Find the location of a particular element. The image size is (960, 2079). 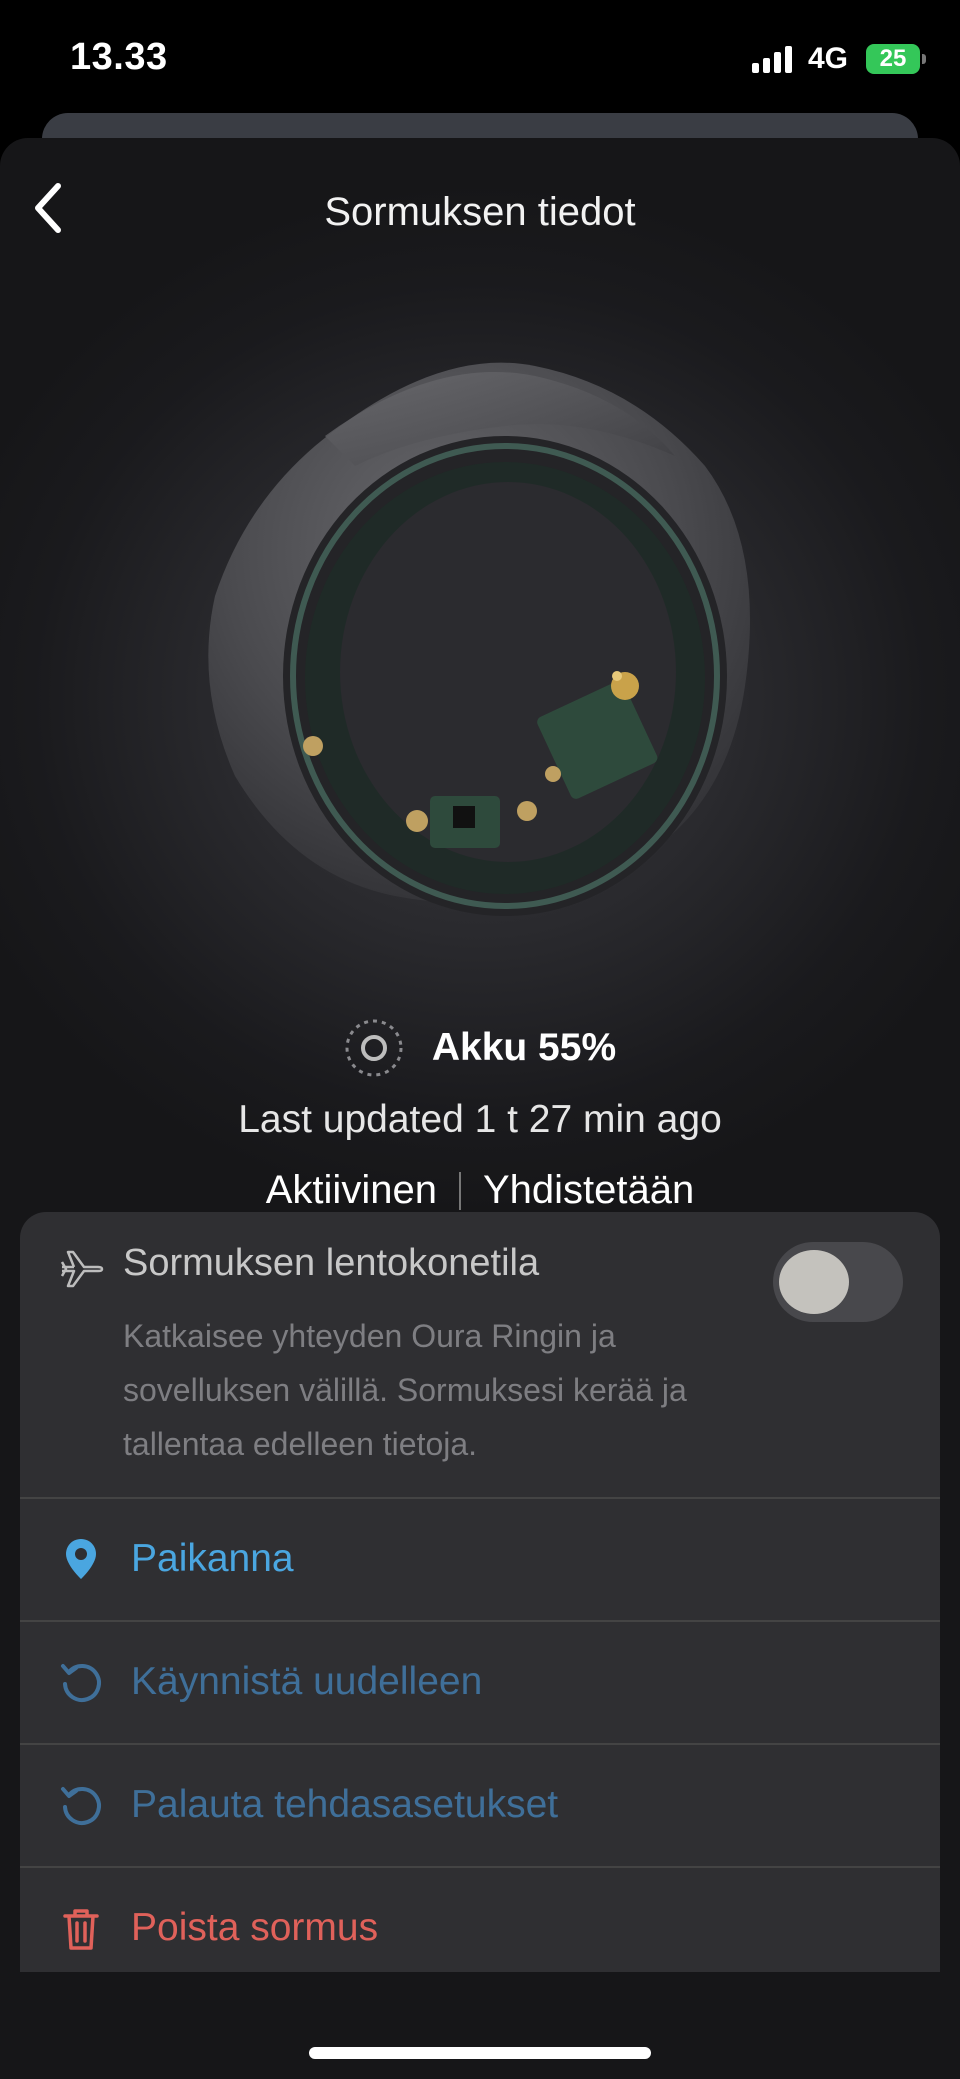

restart-icon is located at coordinates (81, 1683).